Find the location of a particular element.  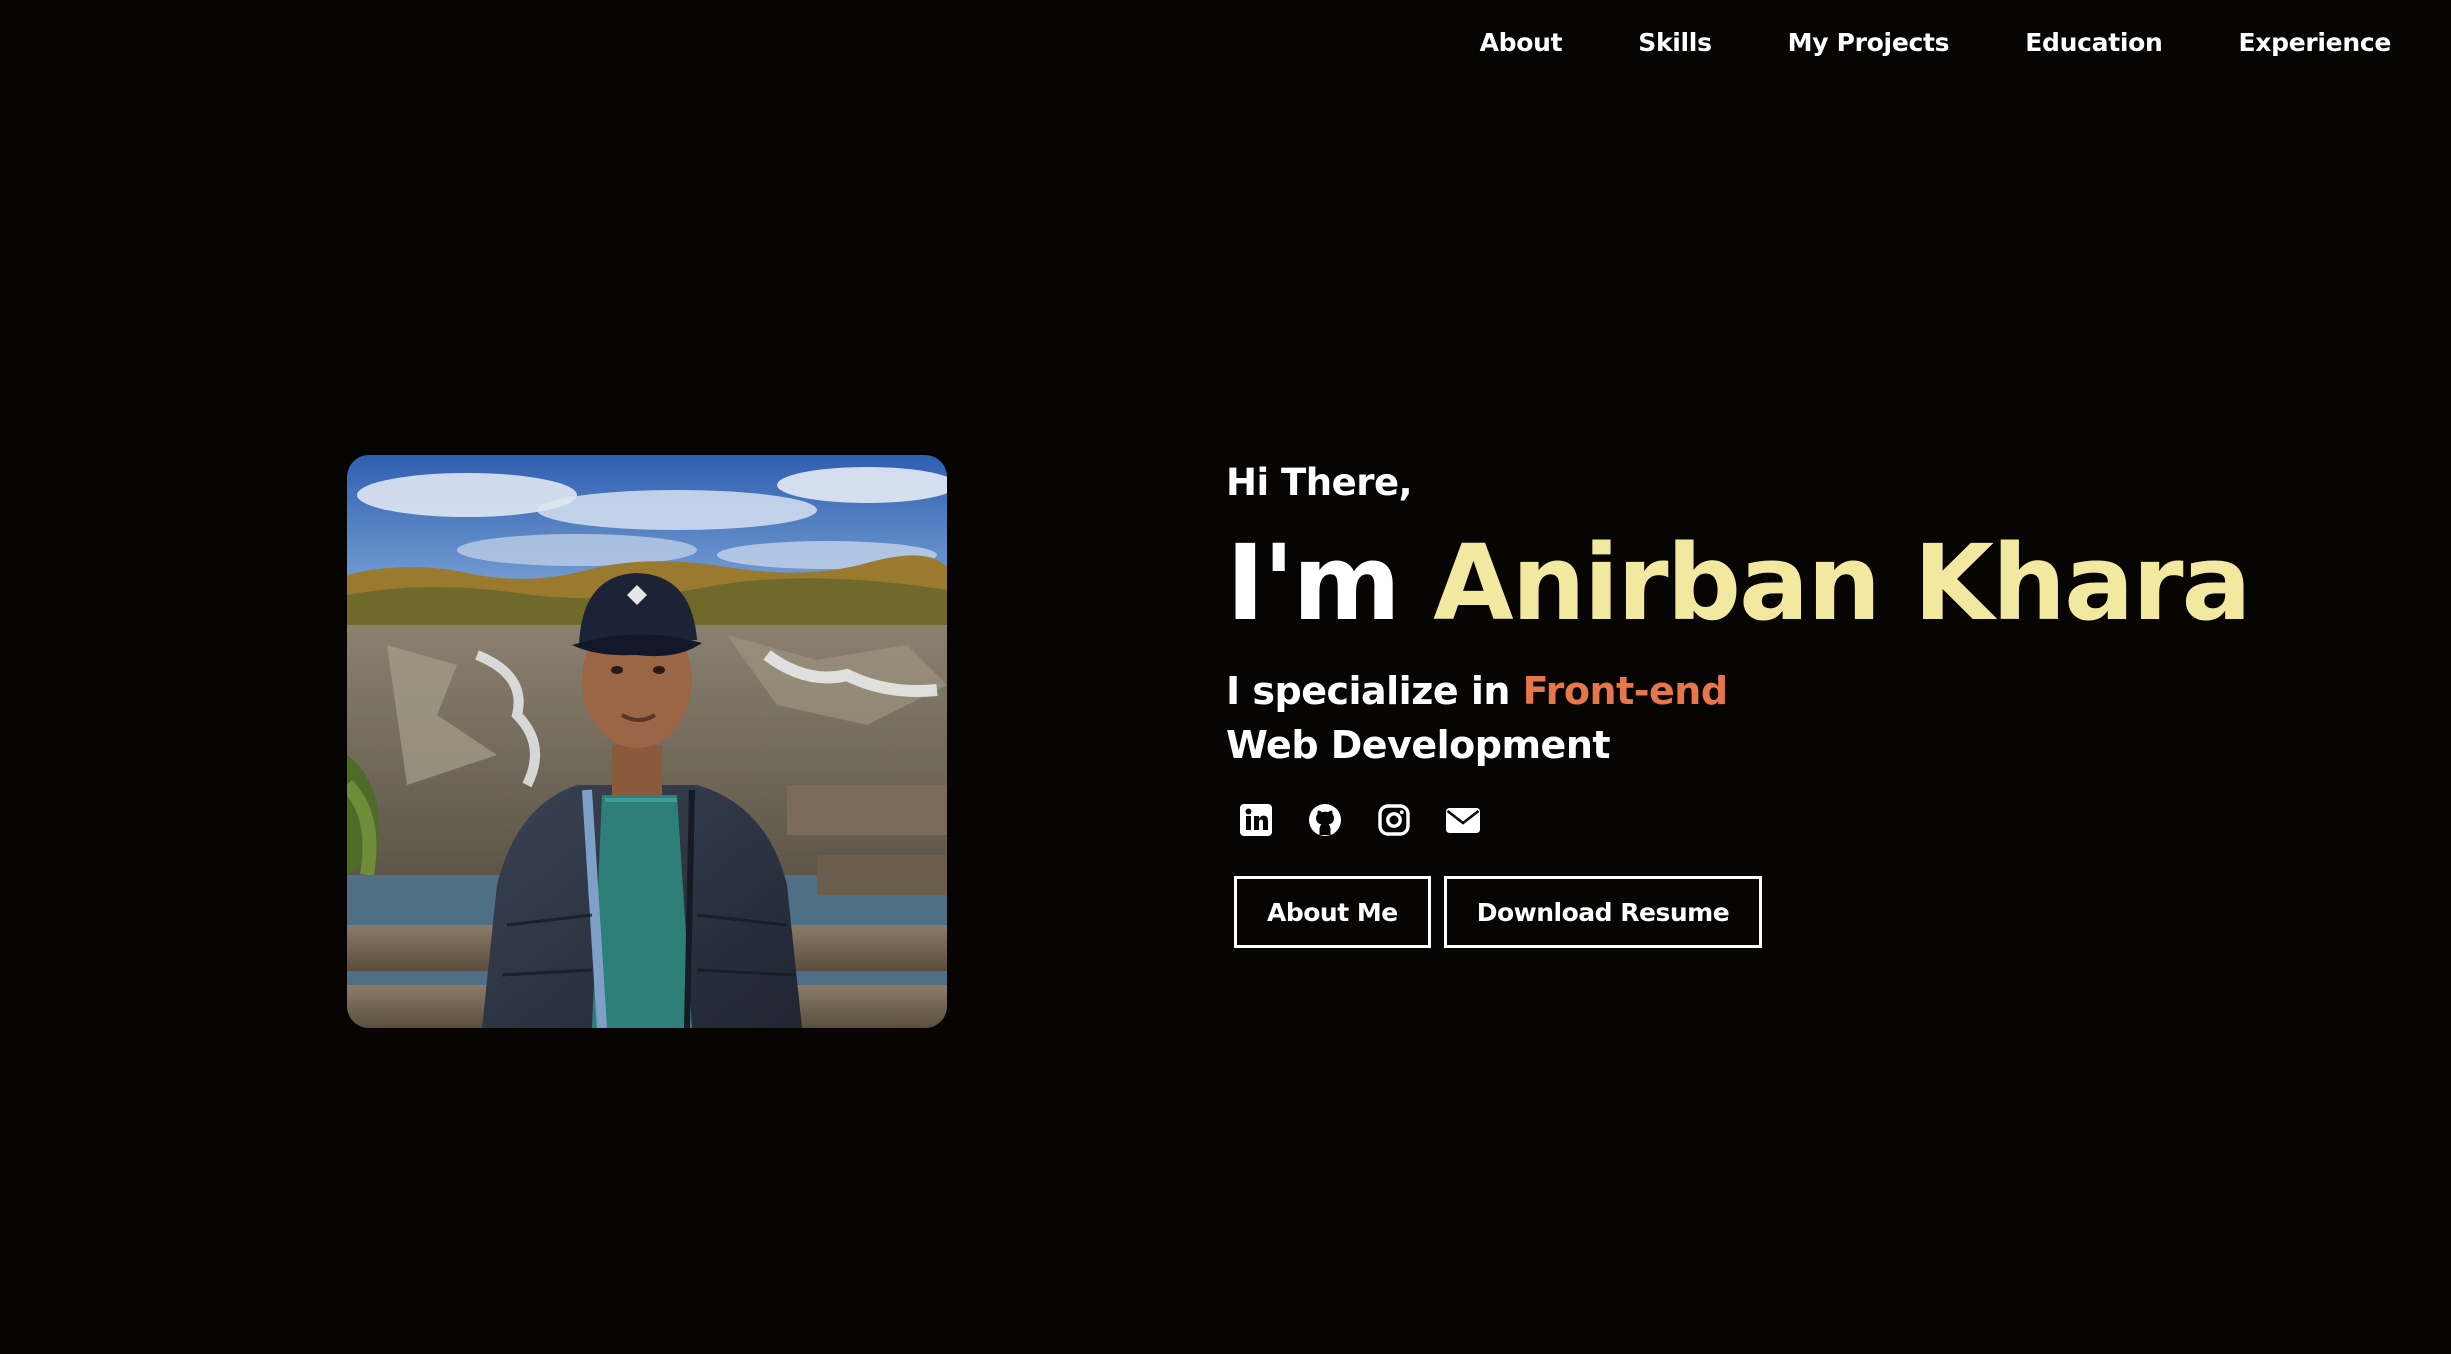

email-link is located at coordinates (1463, 820).